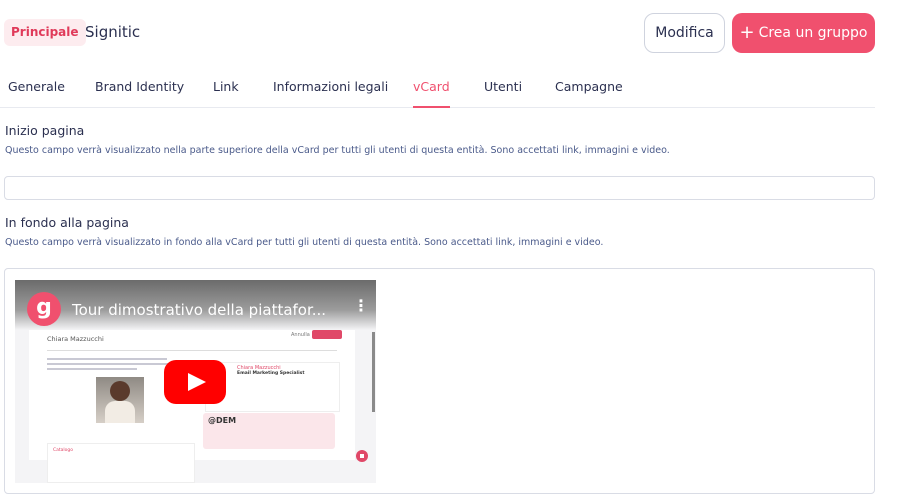 This screenshot has height=502, width=897. What do you see at coordinates (330, 87) in the screenshot?
I see `tab-informazioni-legali: Informazioni legali` at bounding box center [330, 87].